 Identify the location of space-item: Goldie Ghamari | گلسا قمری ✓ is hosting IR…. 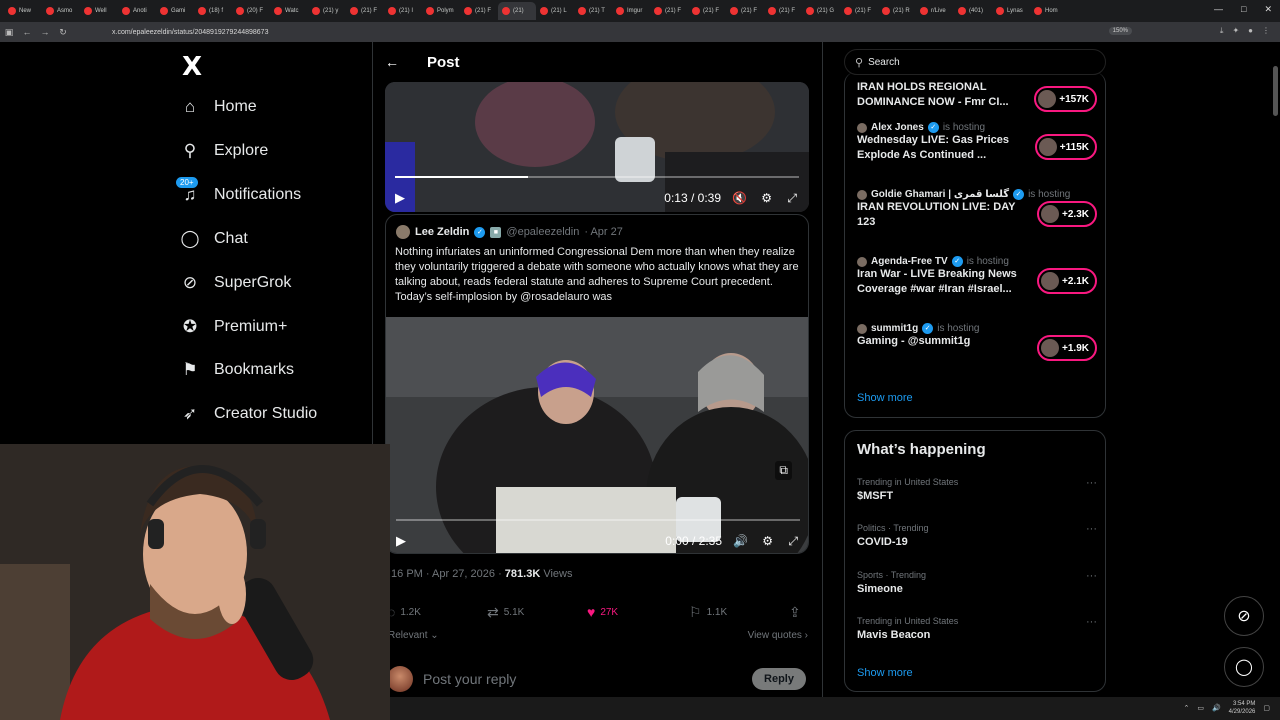
(977, 209).